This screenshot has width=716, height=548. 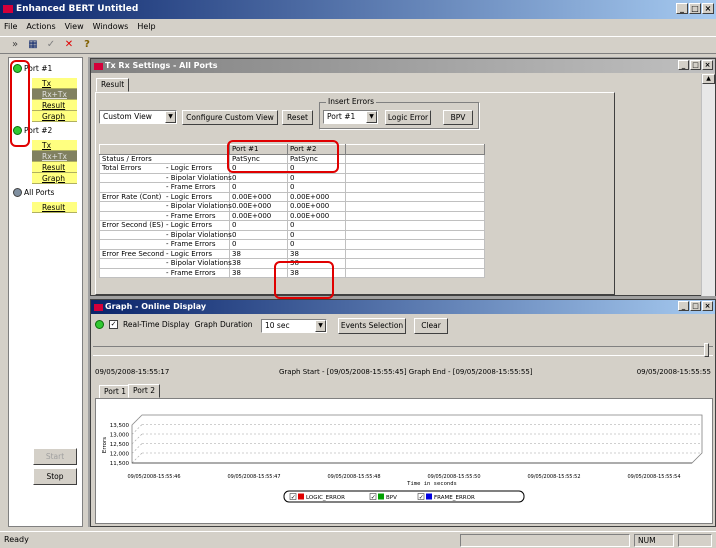 What do you see at coordinates (54, 83) in the screenshot?
I see `tree-port1-tx: Tx` at bounding box center [54, 83].